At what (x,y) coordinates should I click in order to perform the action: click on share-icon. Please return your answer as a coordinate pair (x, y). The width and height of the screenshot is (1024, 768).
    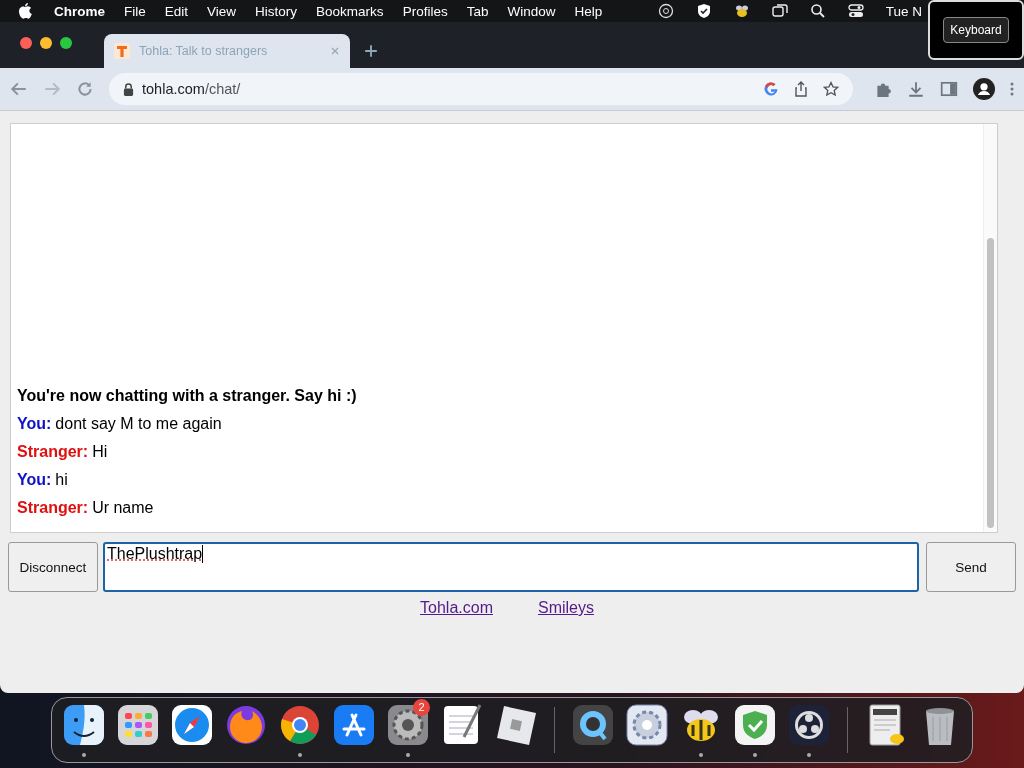
    Looking at the image, I should click on (801, 89).